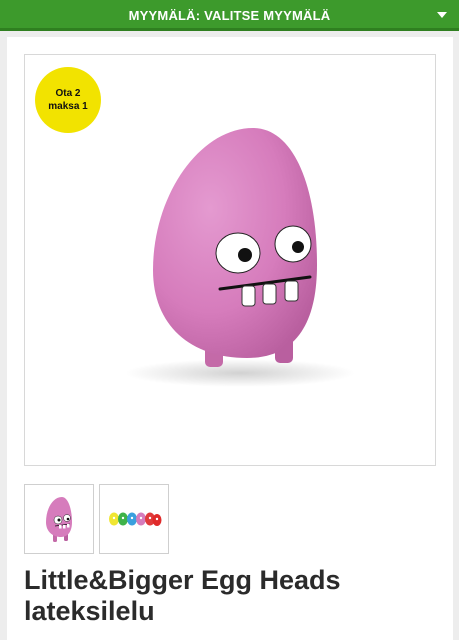  Describe the element at coordinates (68, 100) in the screenshot. I see `promo-badge: Ota 2 maksa 1` at that location.